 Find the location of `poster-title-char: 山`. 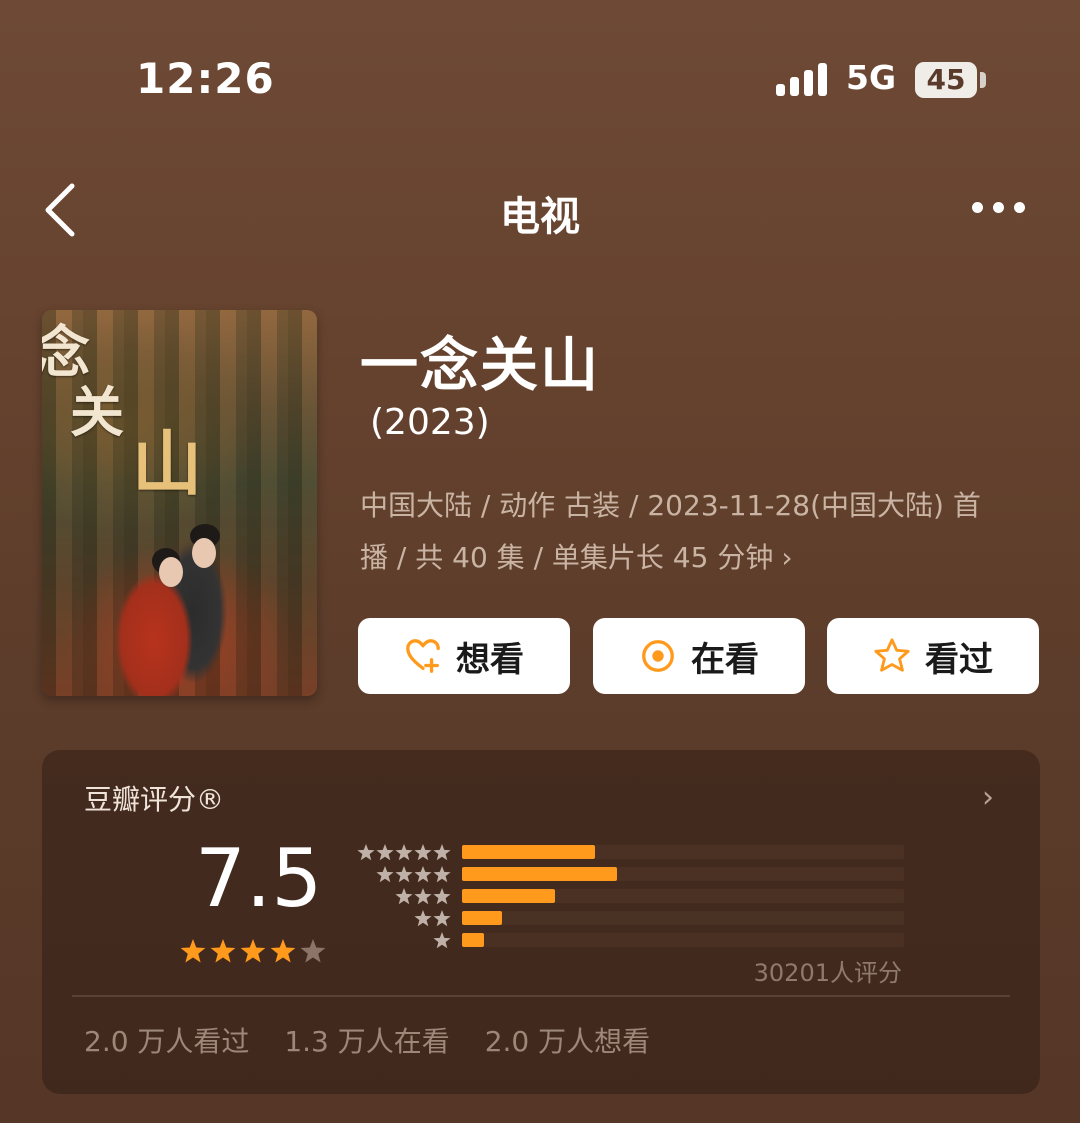

poster-title-char: 山 is located at coordinates (167, 463).